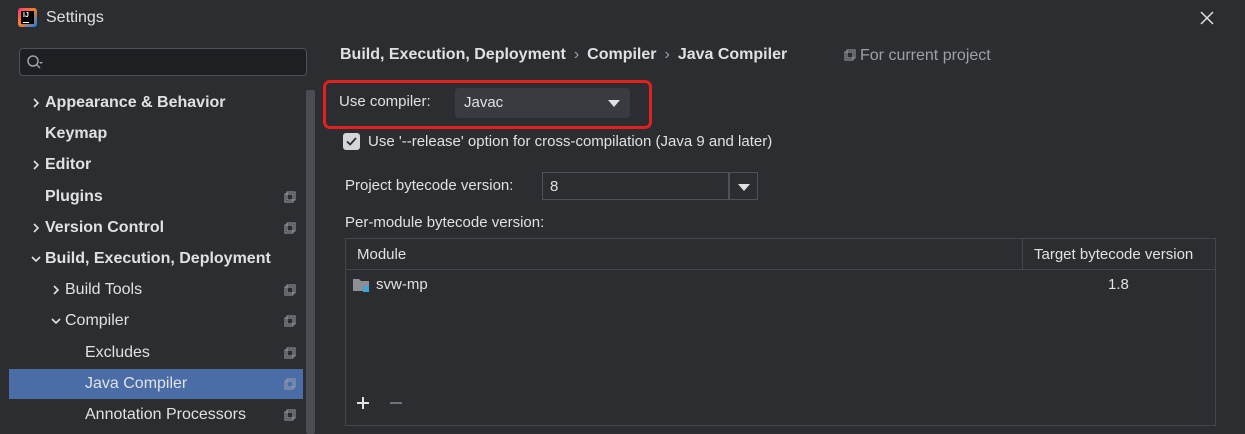 This screenshot has height=434, width=1245. Describe the element at coordinates (75, 17) in the screenshot. I see `window-title: Settings` at that location.